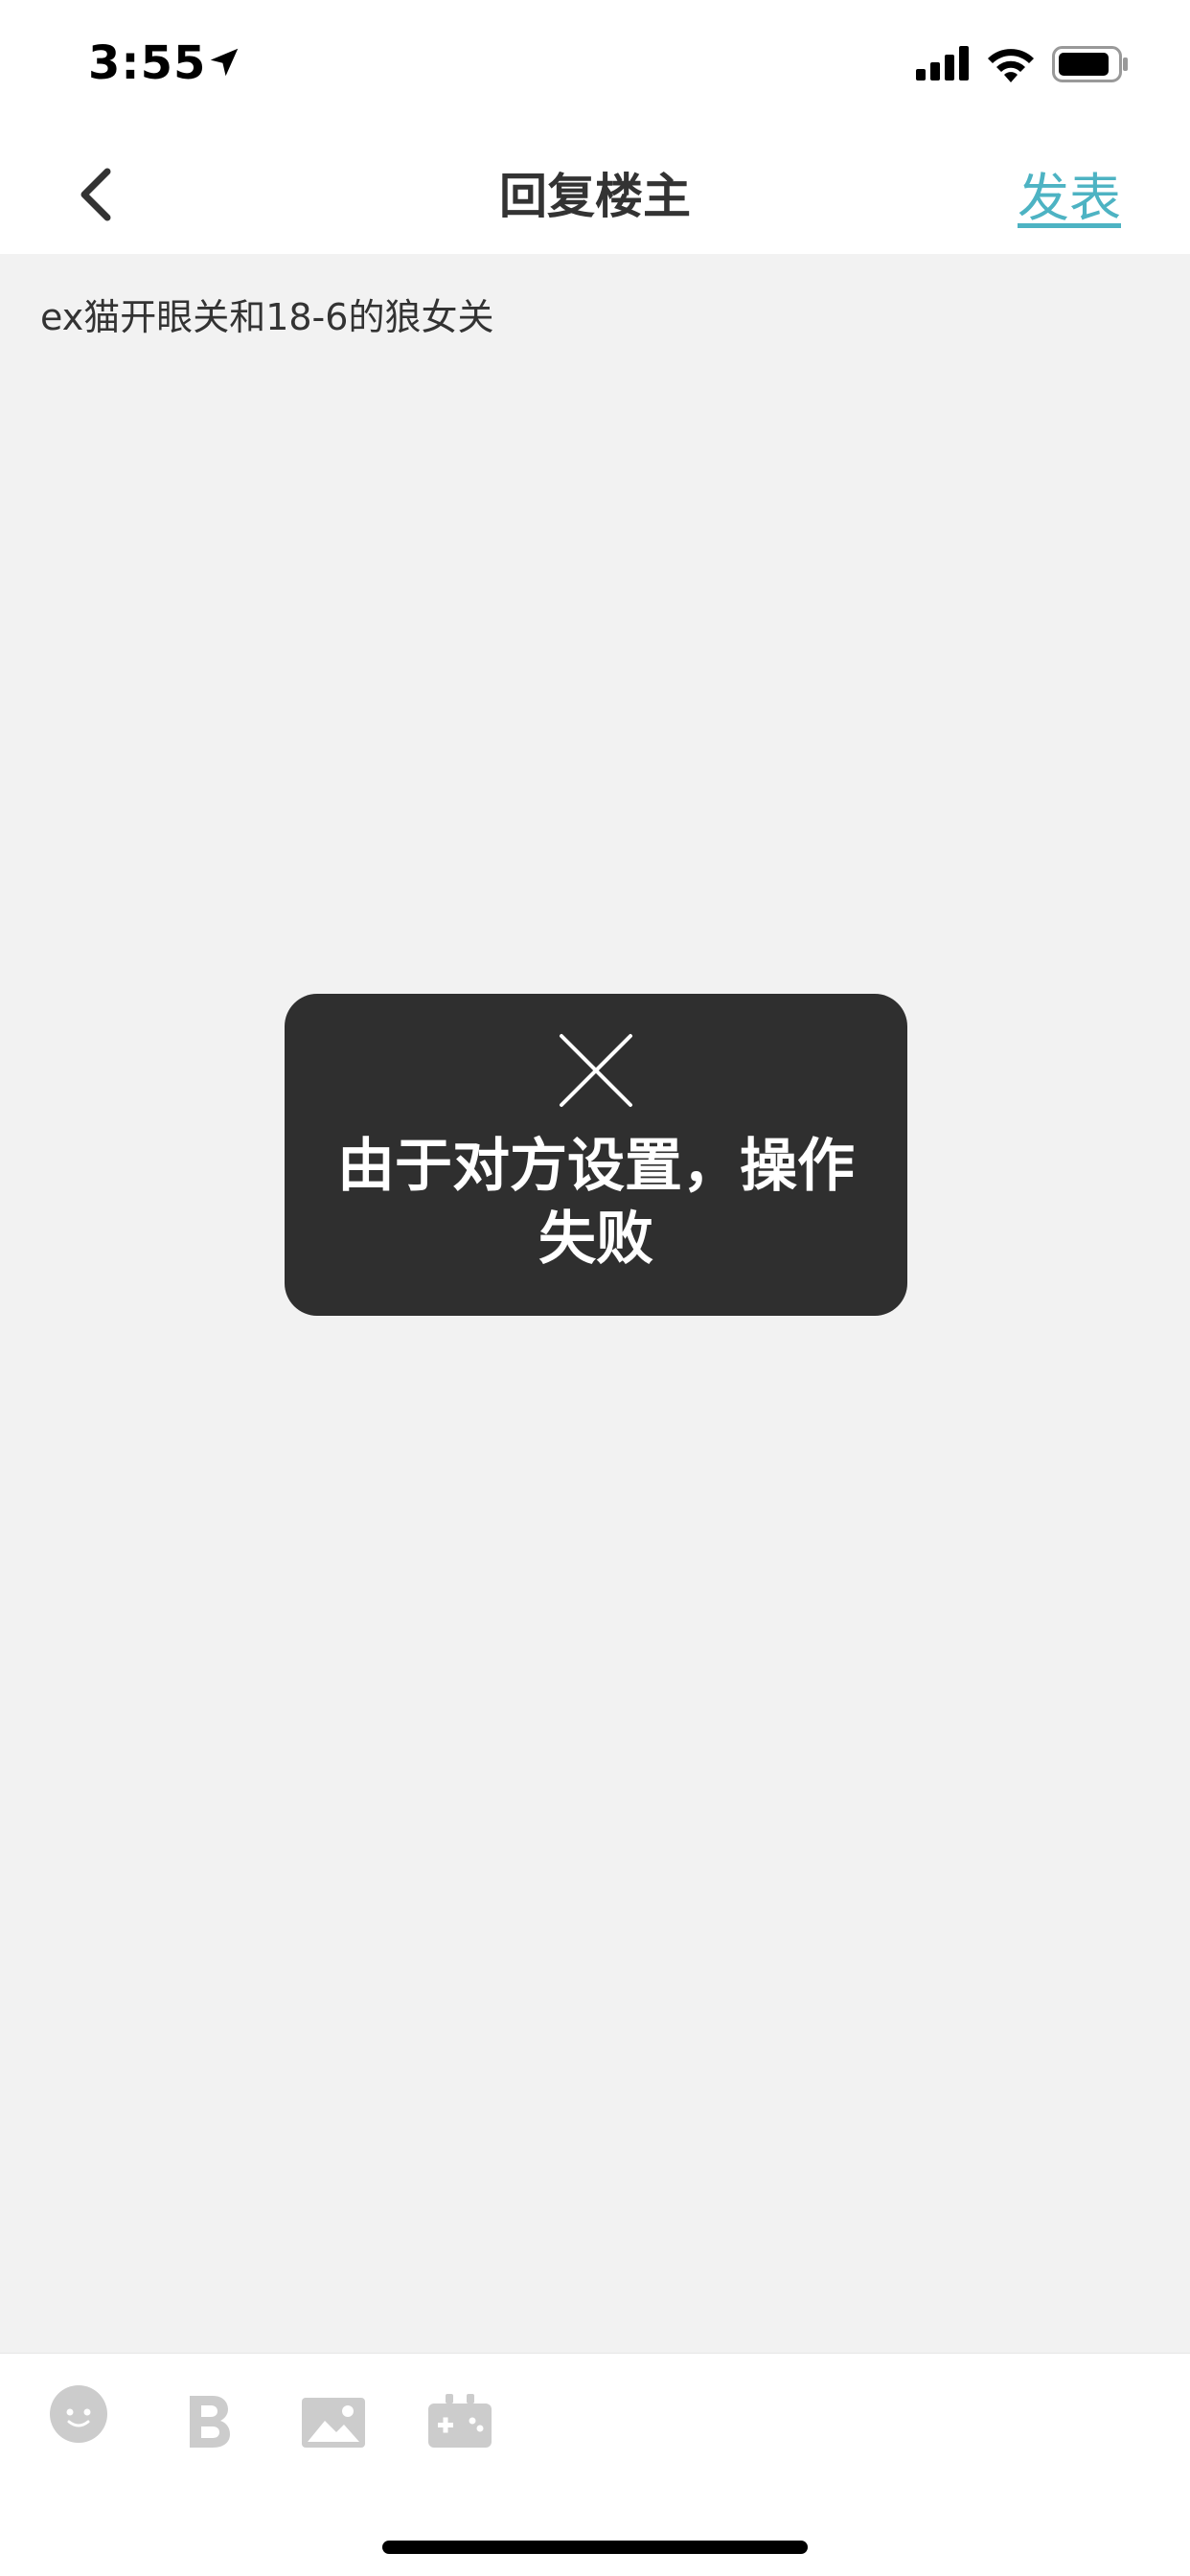 The height and width of the screenshot is (2576, 1190). Describe the element at coordinates (267, 317) in the screenshot. I see `reply-text: ex猫开眼关和18-6的狼女关` at that location.